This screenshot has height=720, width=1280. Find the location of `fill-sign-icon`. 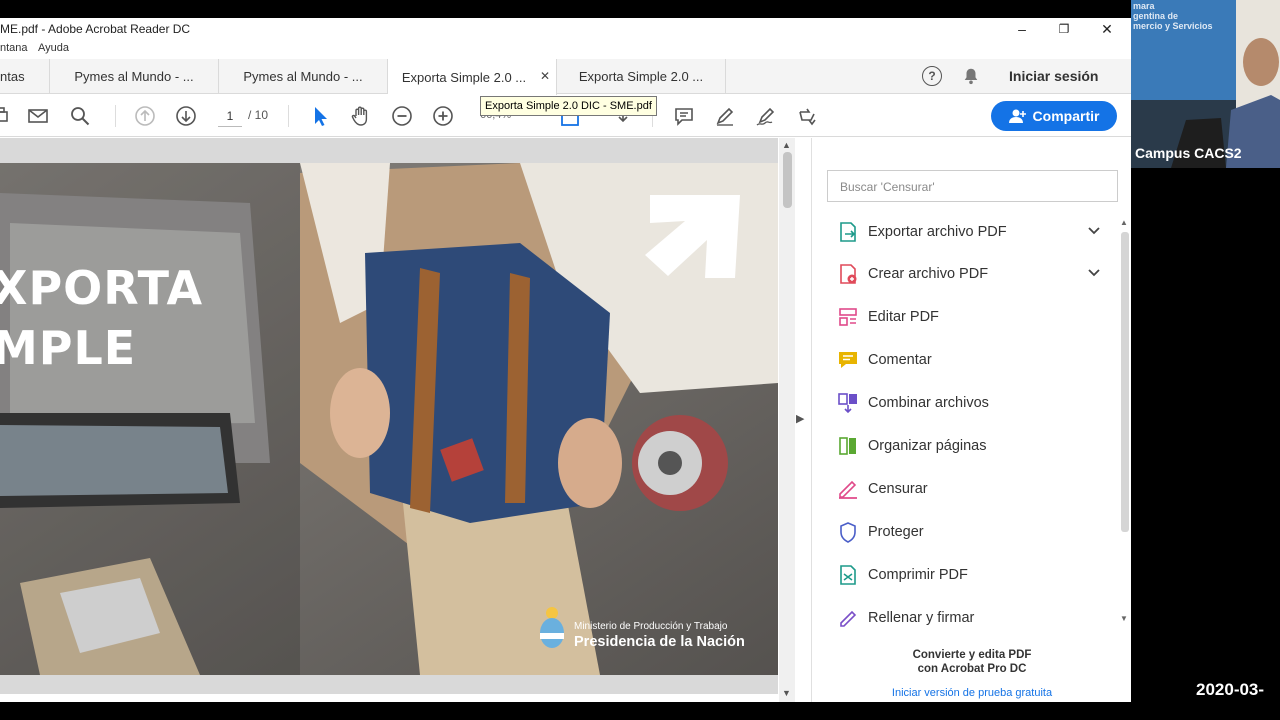

fill-sign-icon is located at coordinates (848, 616).